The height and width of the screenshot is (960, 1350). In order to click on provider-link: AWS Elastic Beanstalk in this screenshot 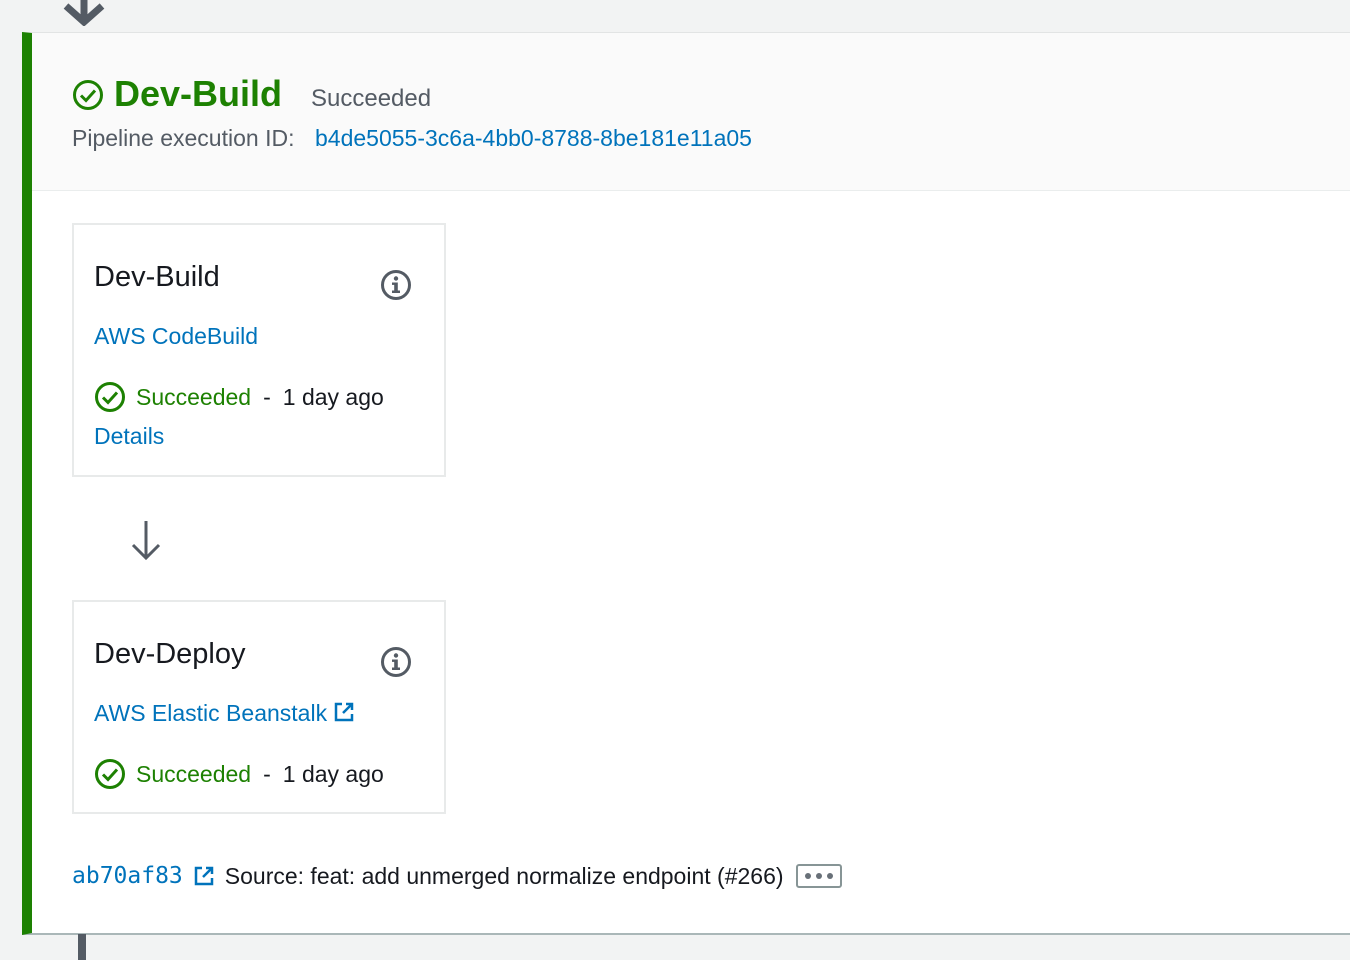, I will do `click(224, 713)`.